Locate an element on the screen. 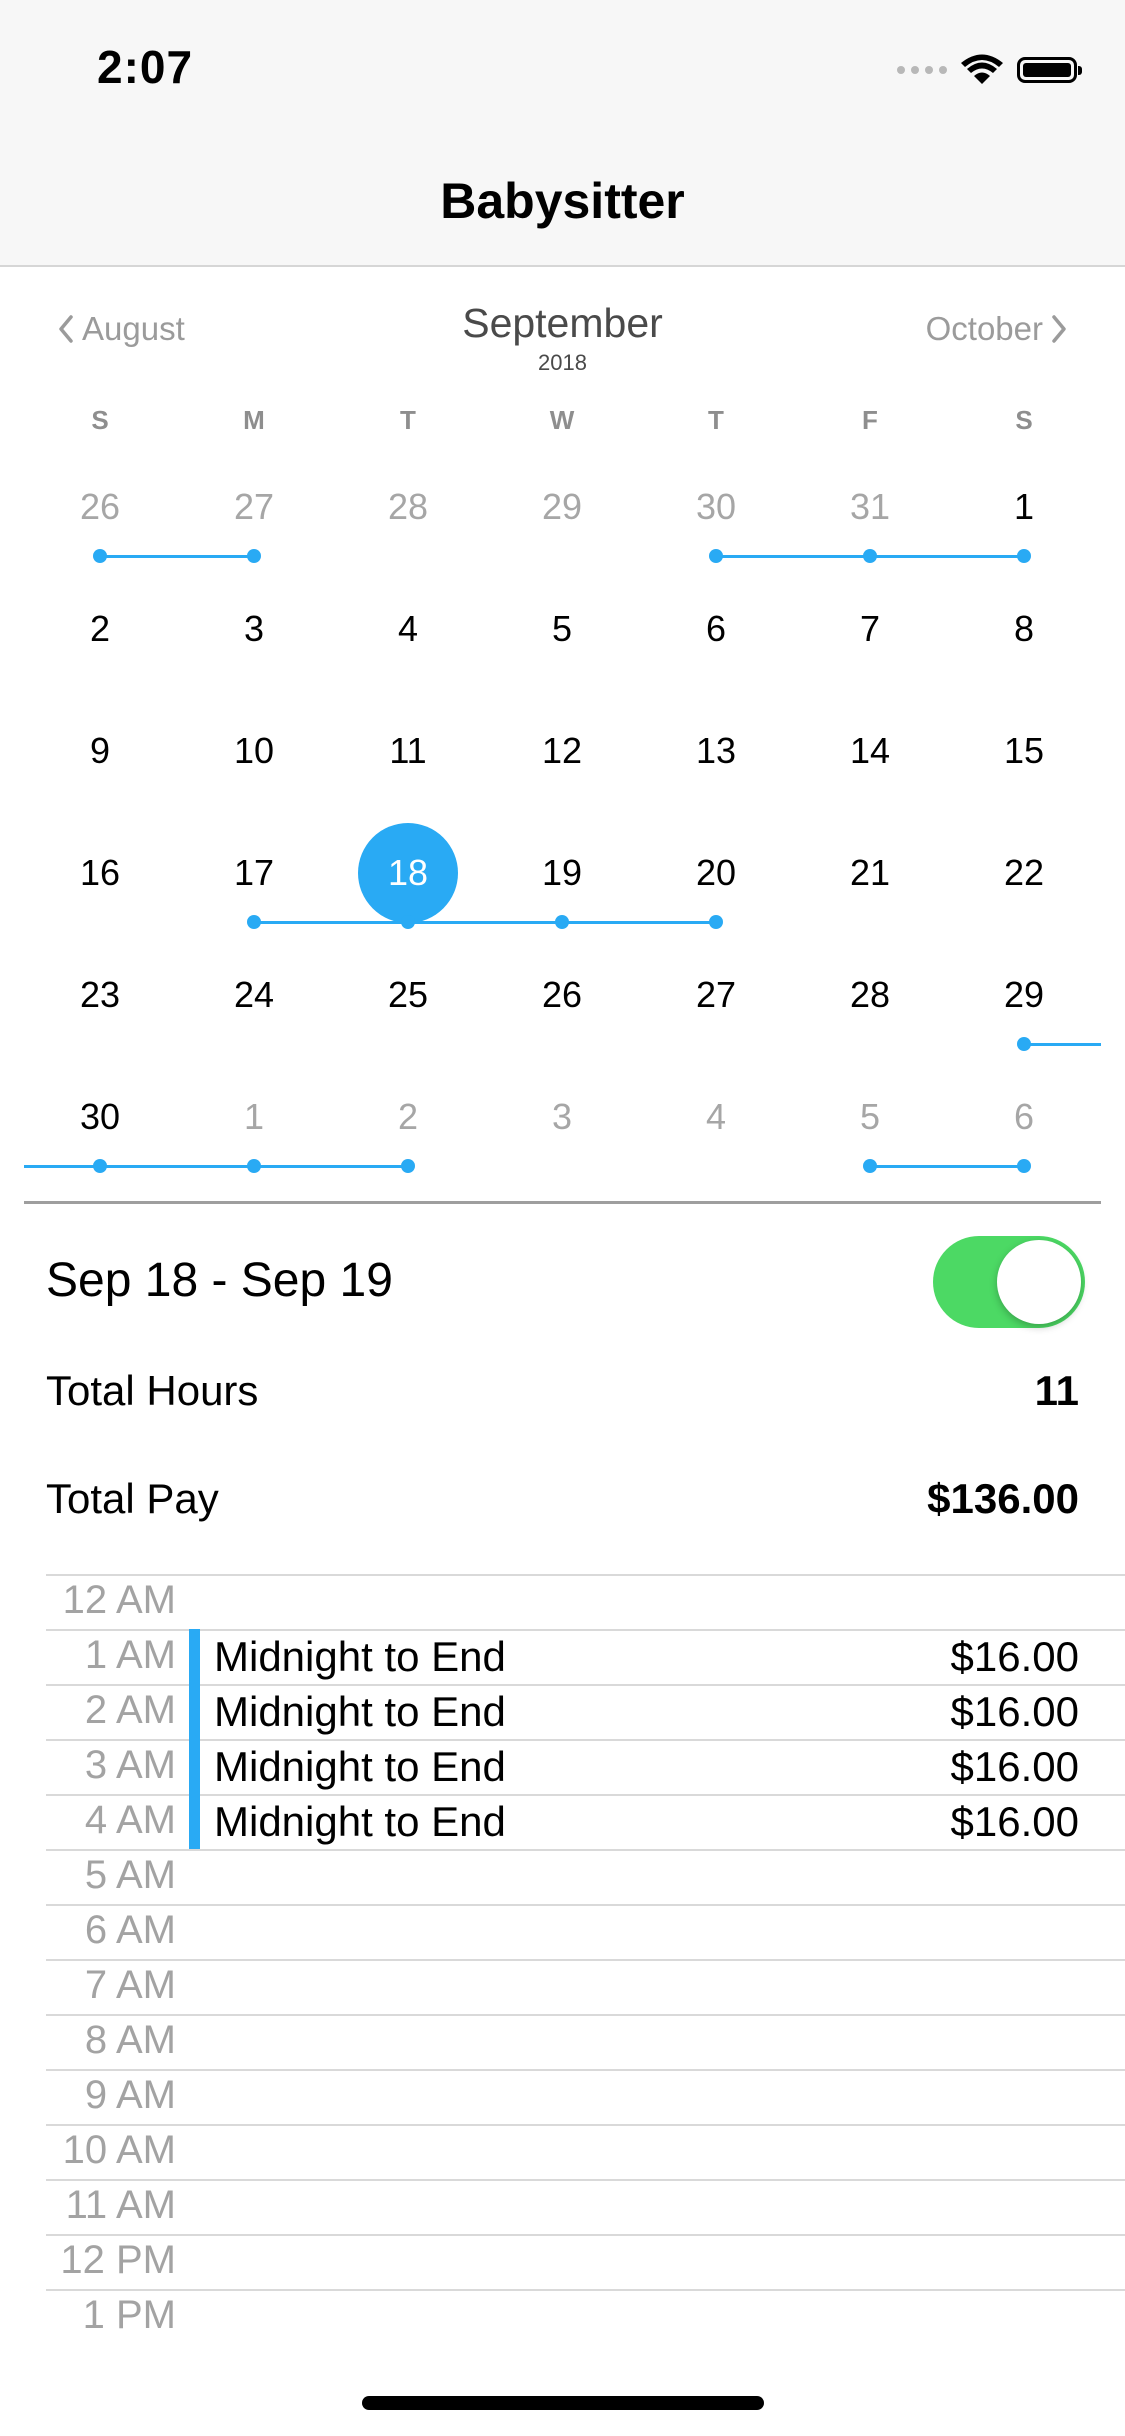  calendar-day-number: 23 is located at coordinates (100, 994).